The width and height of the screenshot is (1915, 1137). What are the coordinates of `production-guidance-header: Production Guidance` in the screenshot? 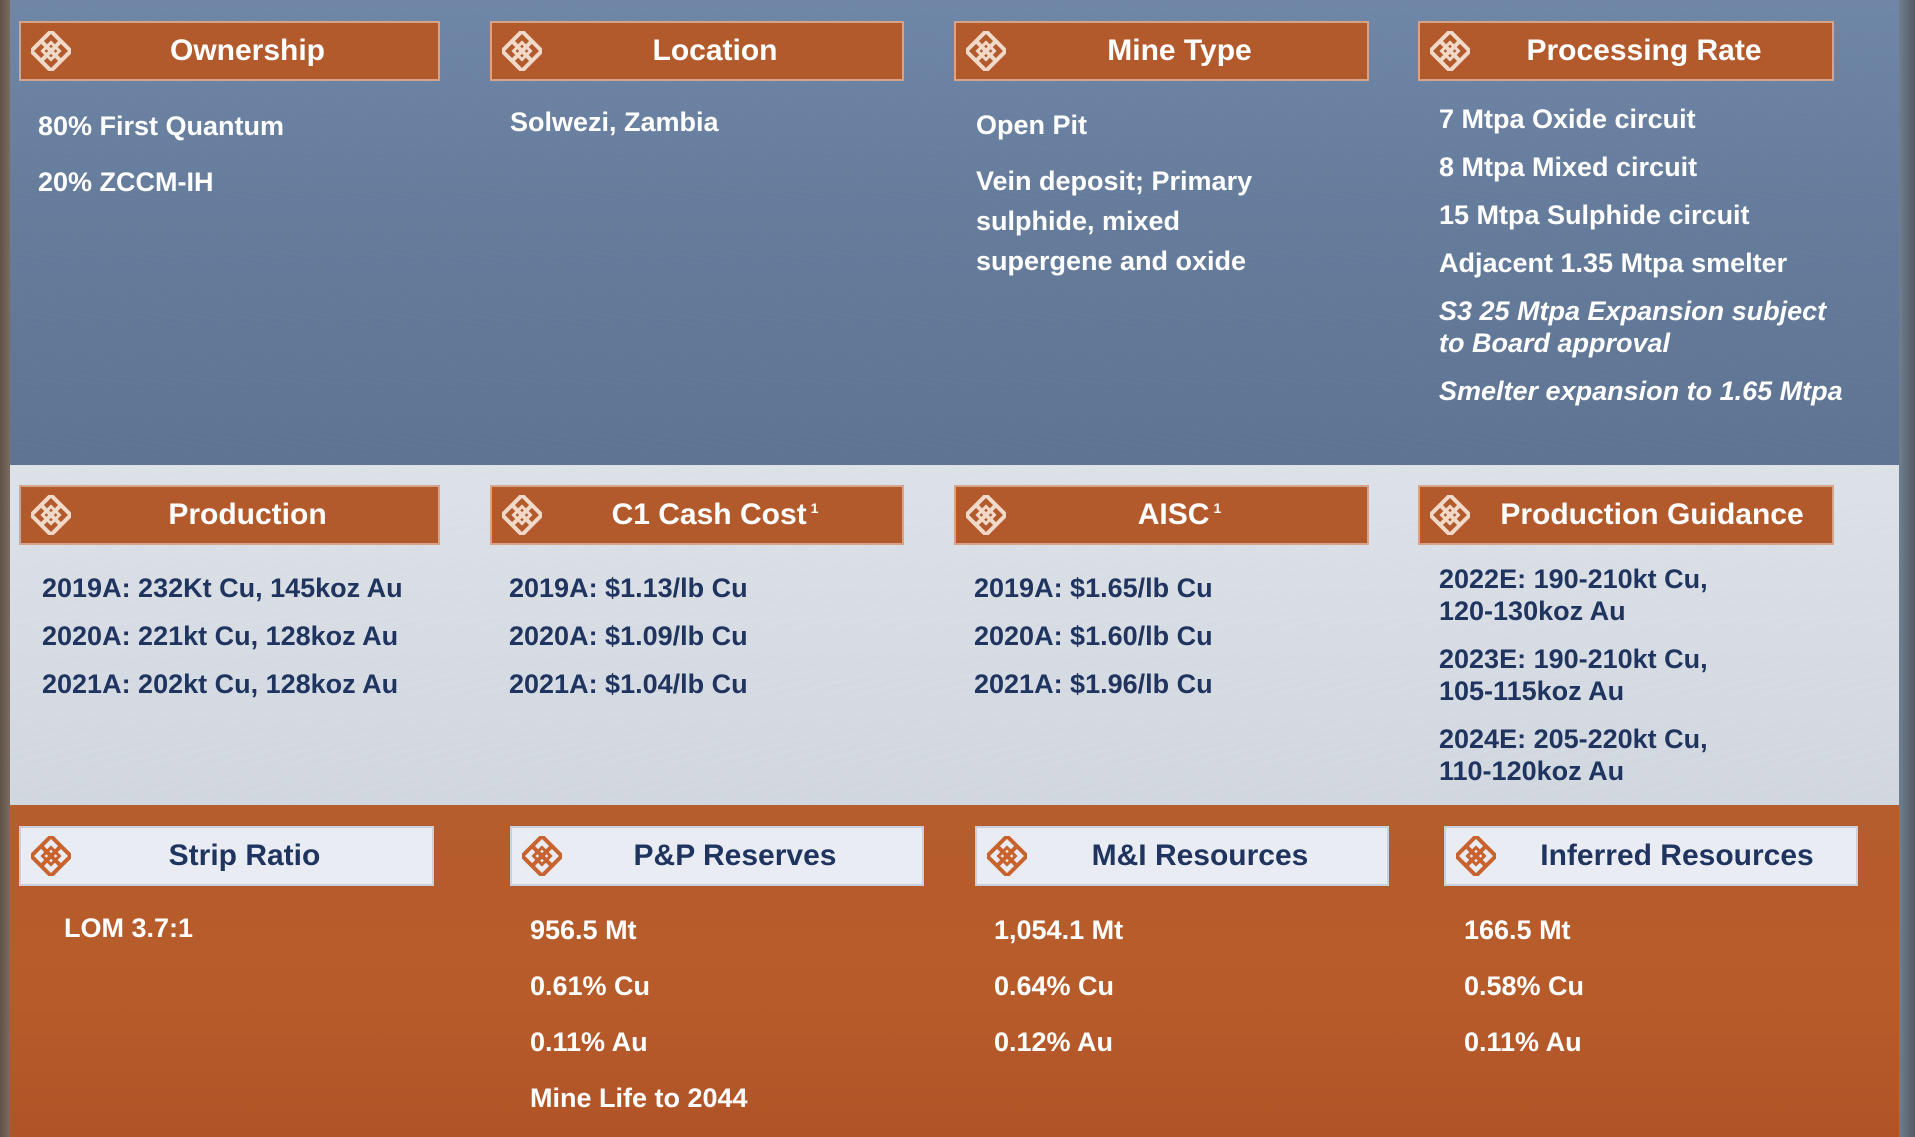 It's located at (1626, 515).